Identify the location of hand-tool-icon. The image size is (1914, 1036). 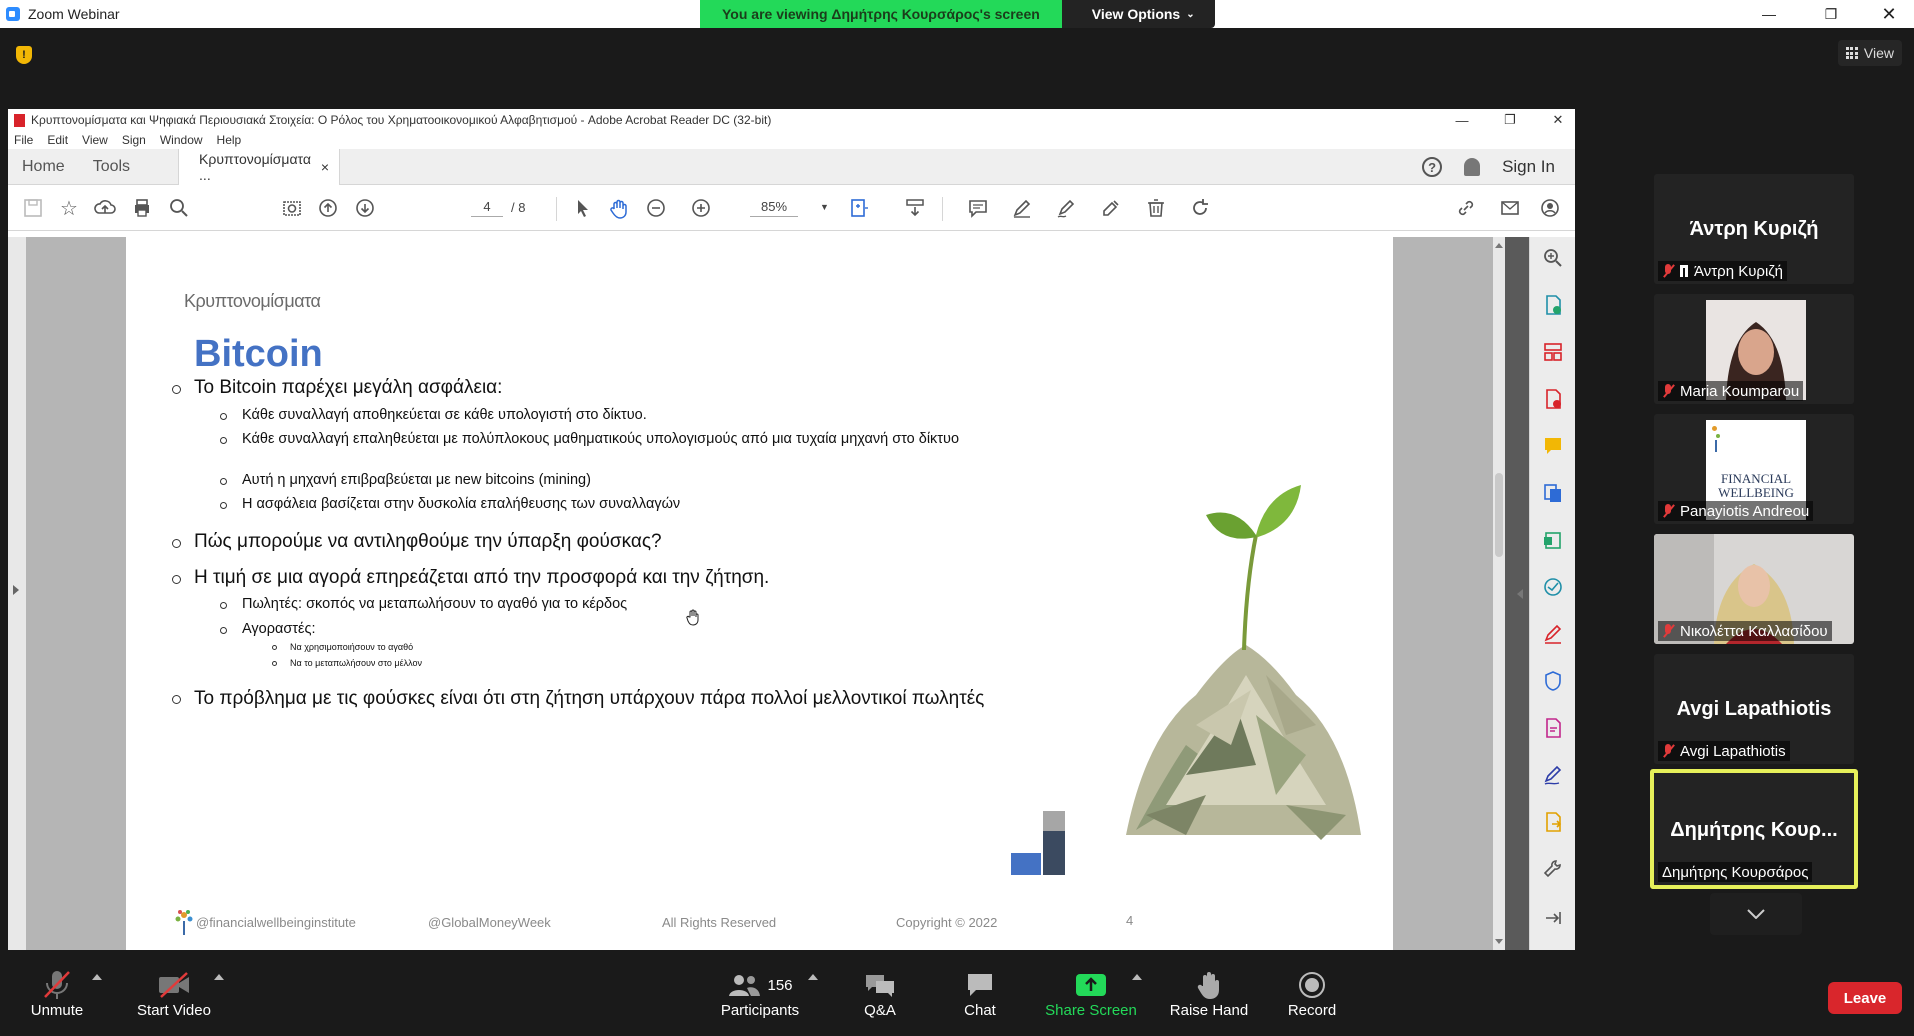
(619, 208).